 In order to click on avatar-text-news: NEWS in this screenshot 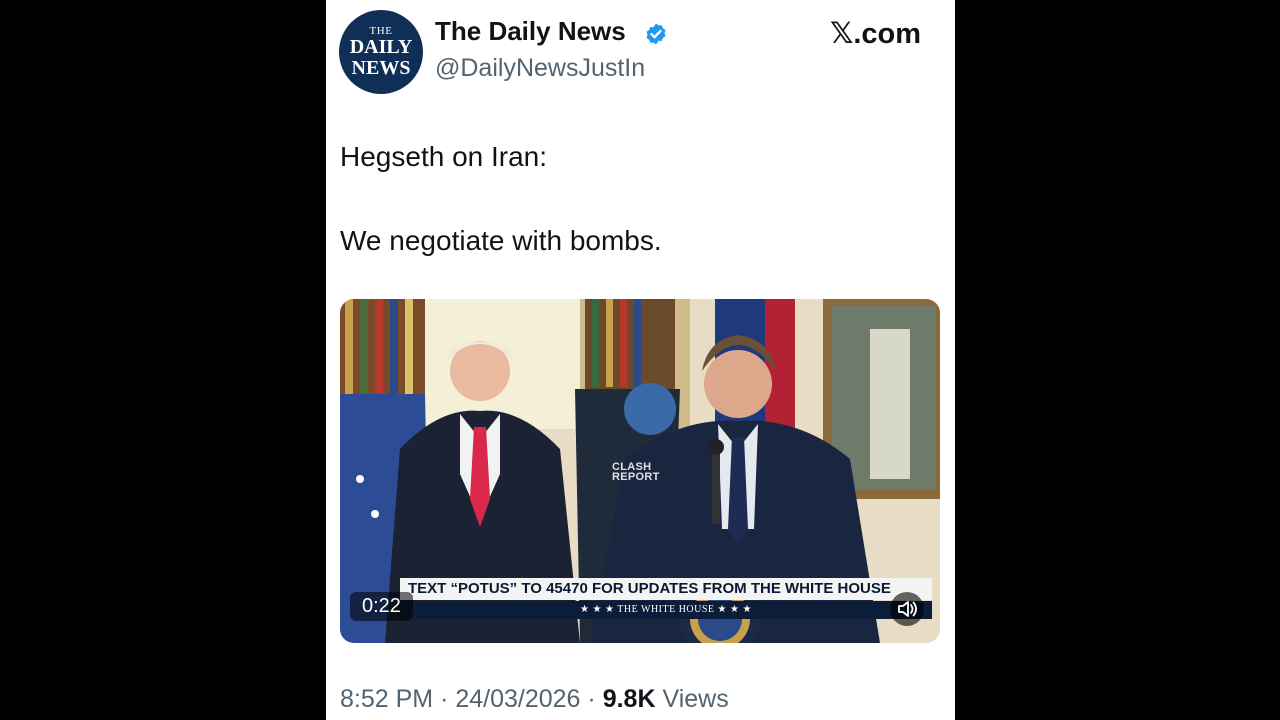, I will do `click(381, 67)`.